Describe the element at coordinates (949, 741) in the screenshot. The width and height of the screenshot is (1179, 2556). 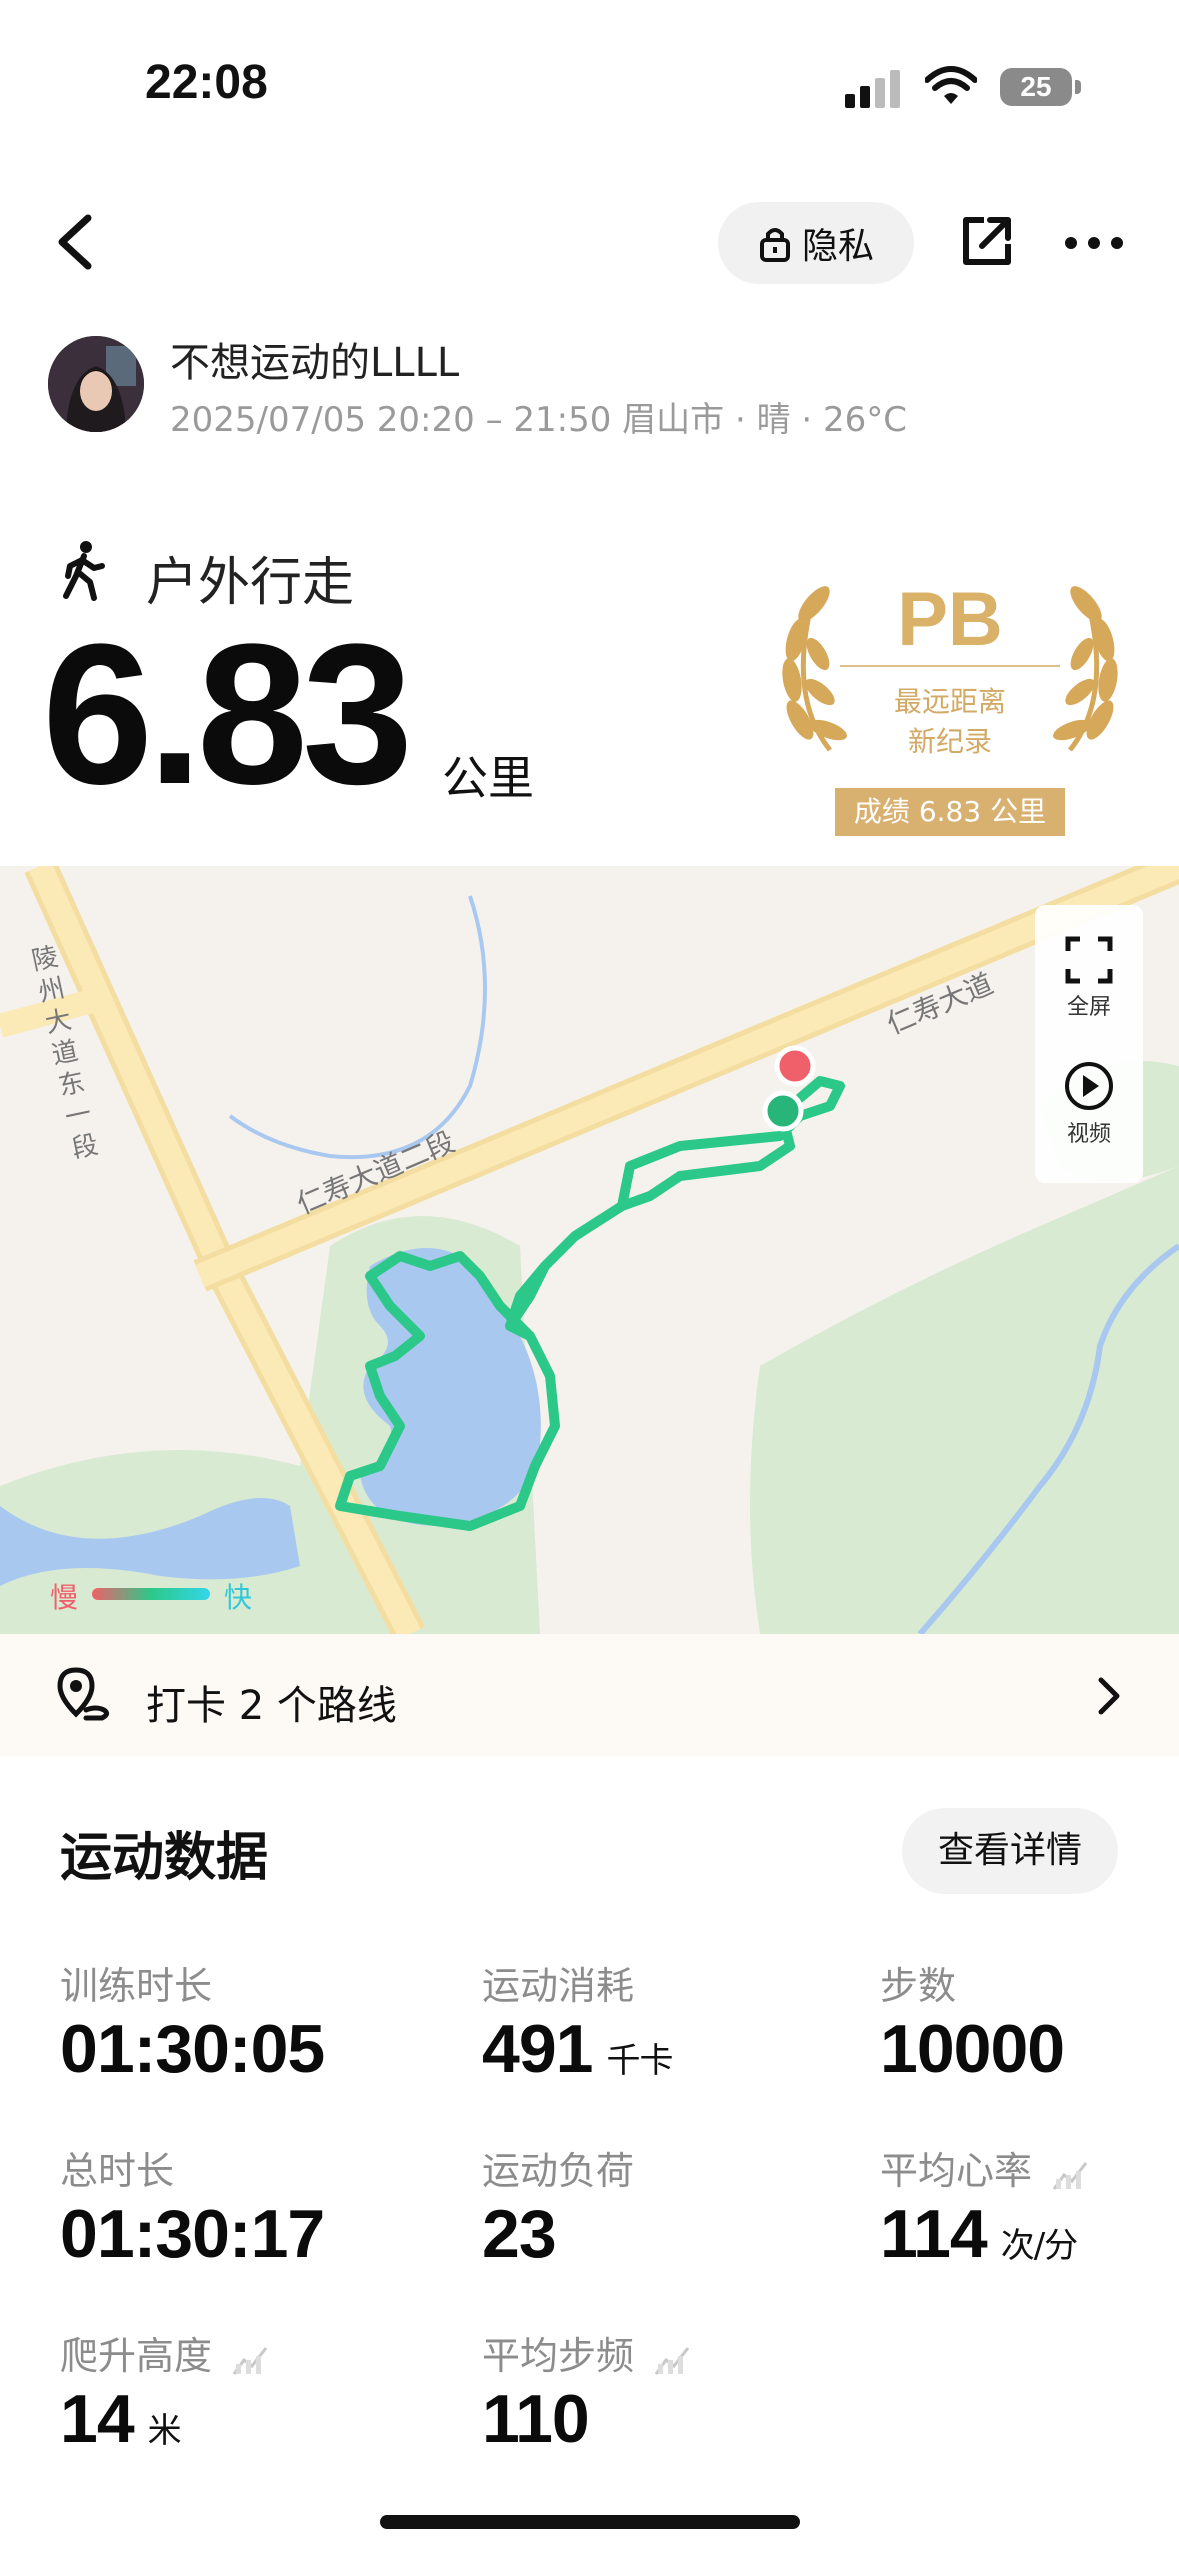
I see `pb-line2: 新纪录` at that location.